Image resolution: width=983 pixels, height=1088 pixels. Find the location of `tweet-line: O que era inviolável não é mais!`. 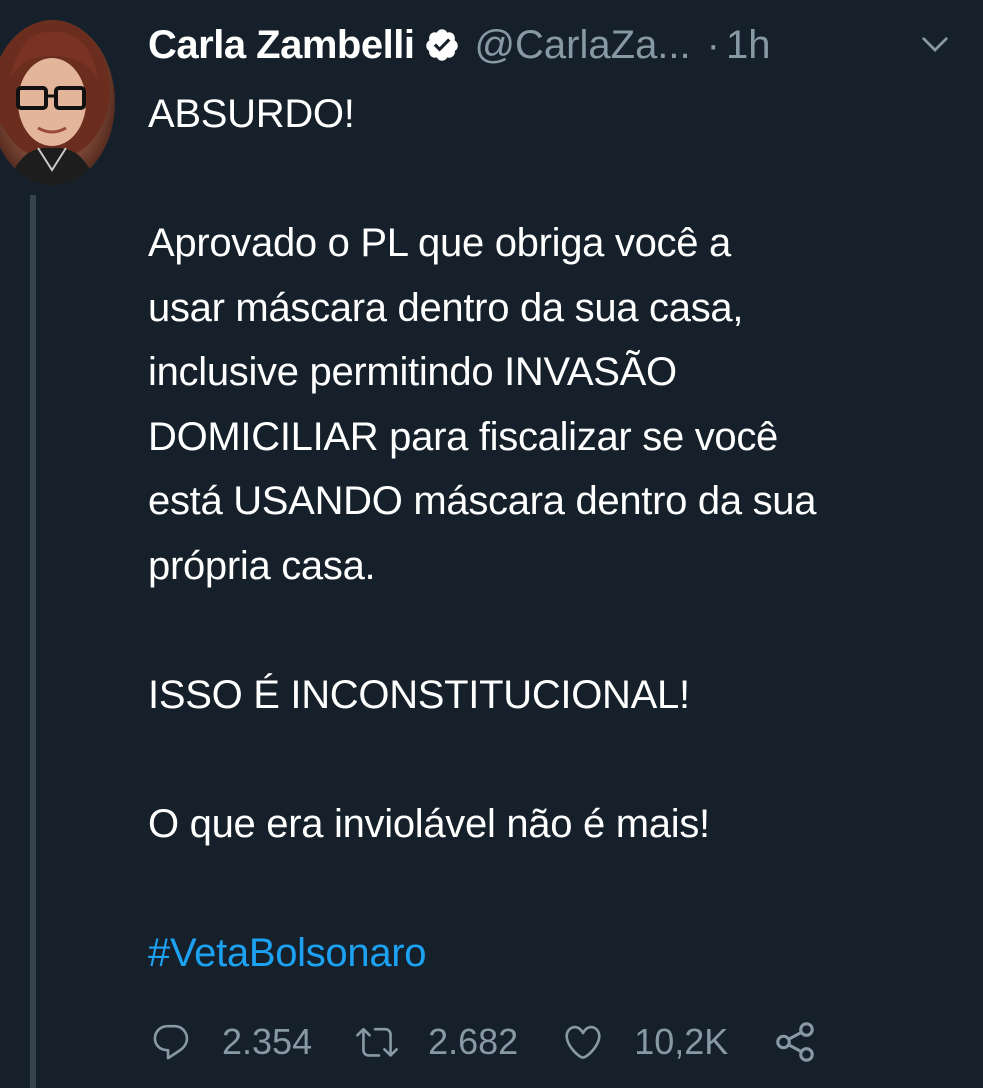

tweet-line: O que era inviolável não é mais! is located at coordinates (429, 823).